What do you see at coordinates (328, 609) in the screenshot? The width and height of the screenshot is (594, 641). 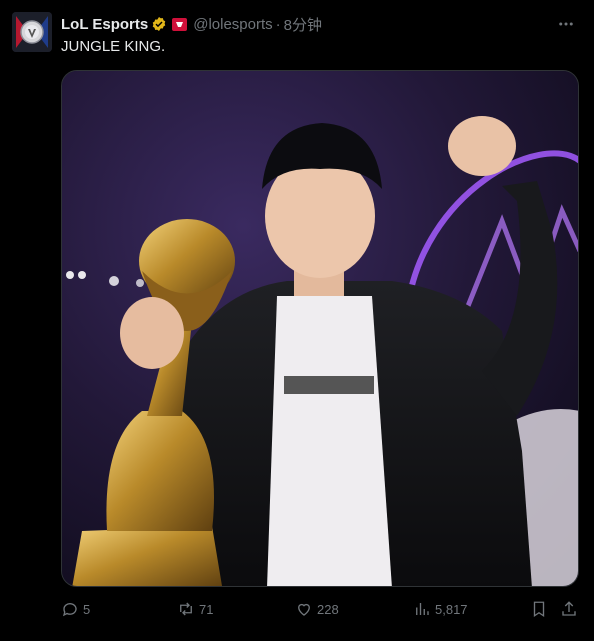 I see `like-count: 228` at bounding box center [328, 609].